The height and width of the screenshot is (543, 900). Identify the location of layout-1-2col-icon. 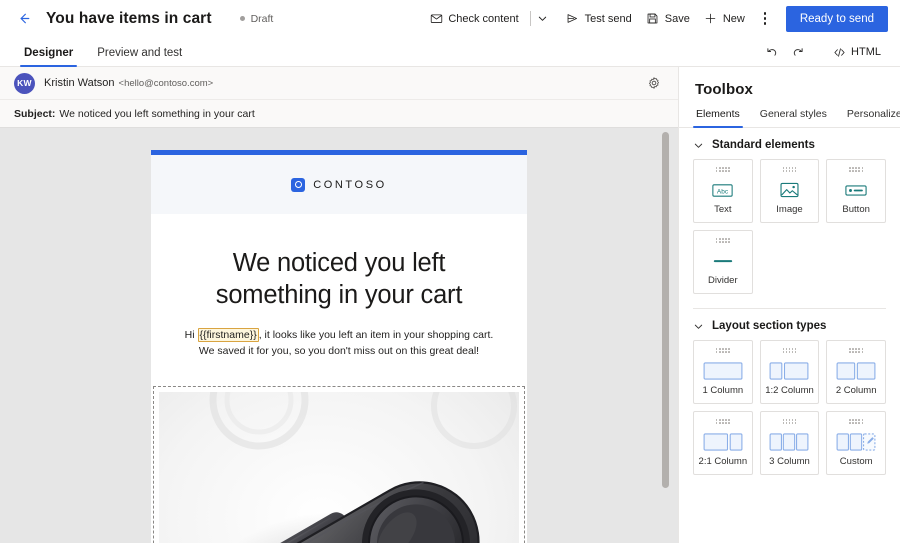
(789, 371).